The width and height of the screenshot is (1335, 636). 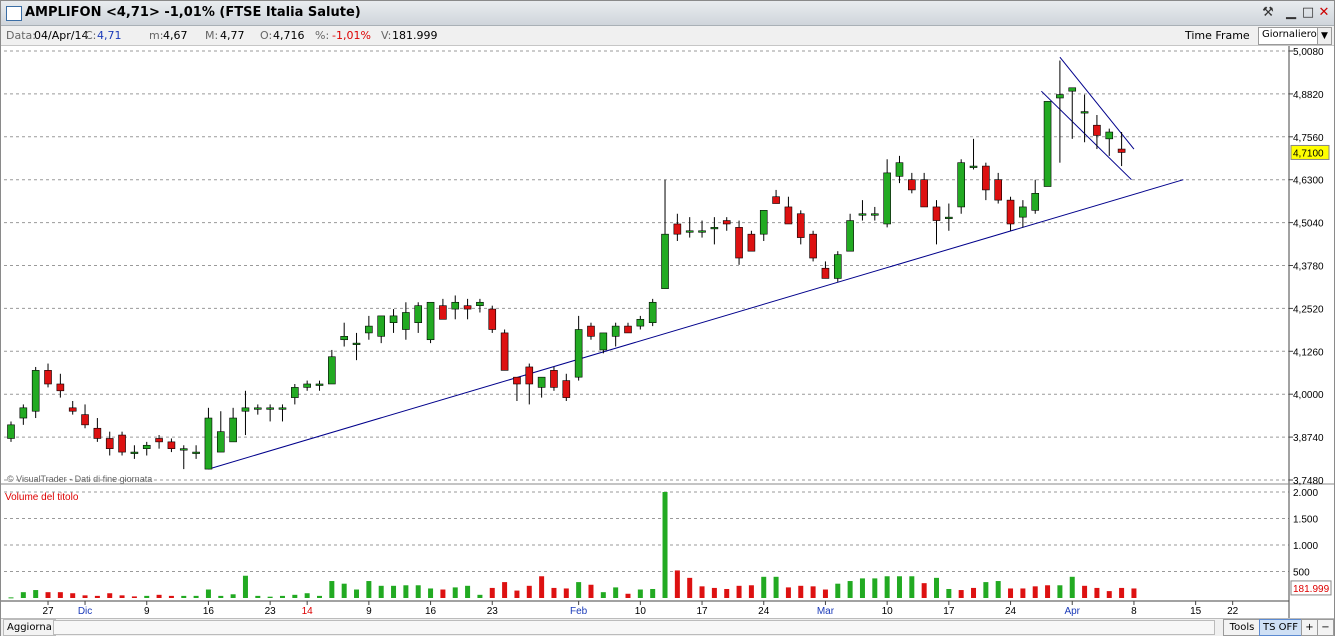 I want to click on date-label: Data:, so click(x=21, y=35).